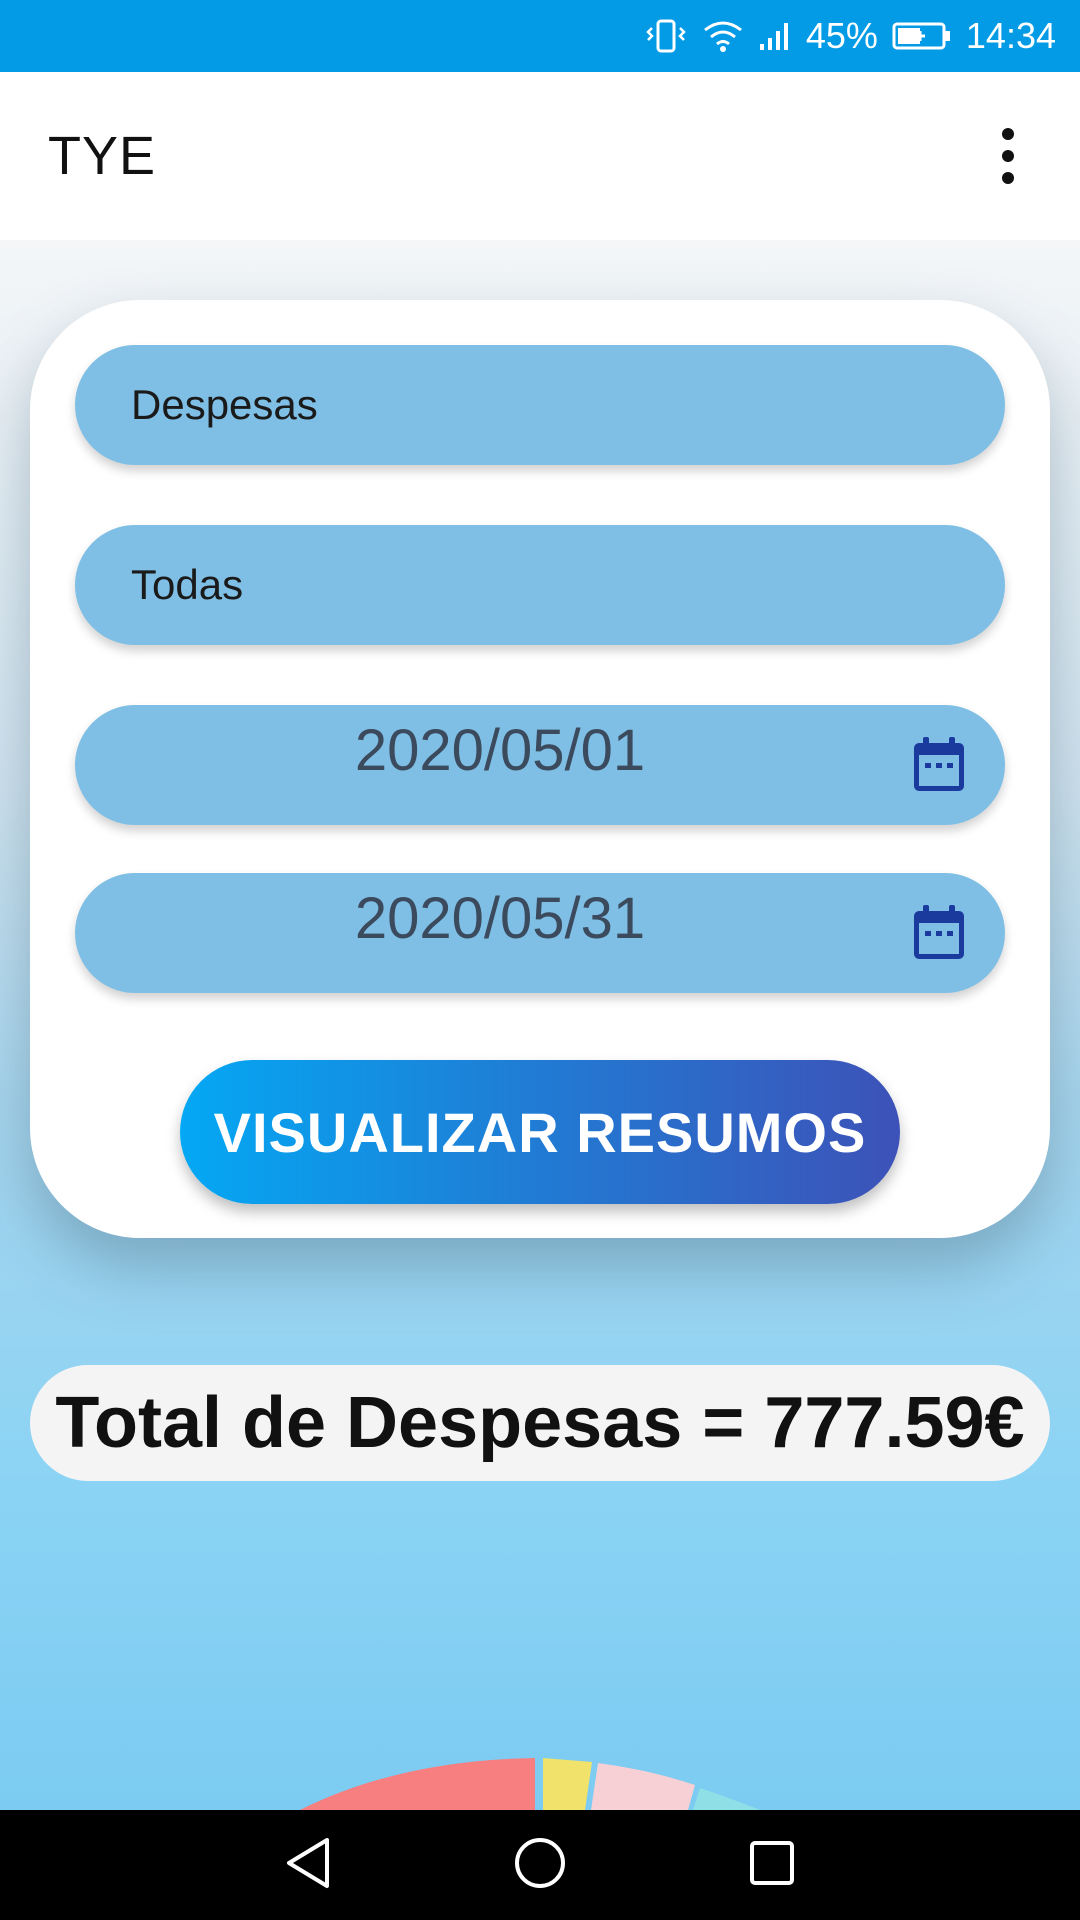  Describe the element at coordinates (666, 36) in the screenshot. I see `vibrate-icon` at that location.